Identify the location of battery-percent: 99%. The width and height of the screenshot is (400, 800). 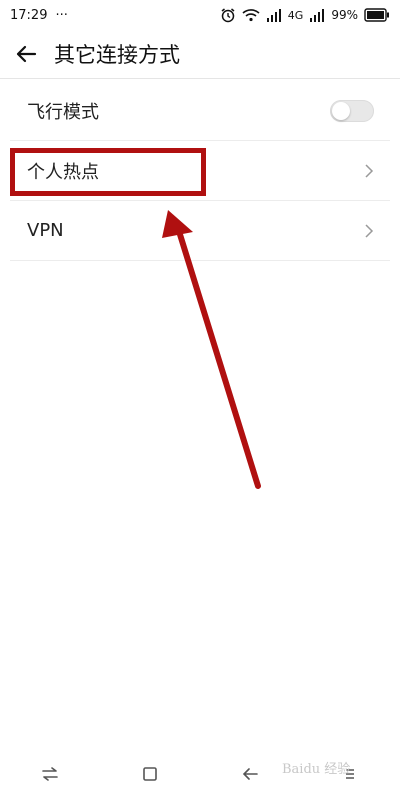
(344, 15).